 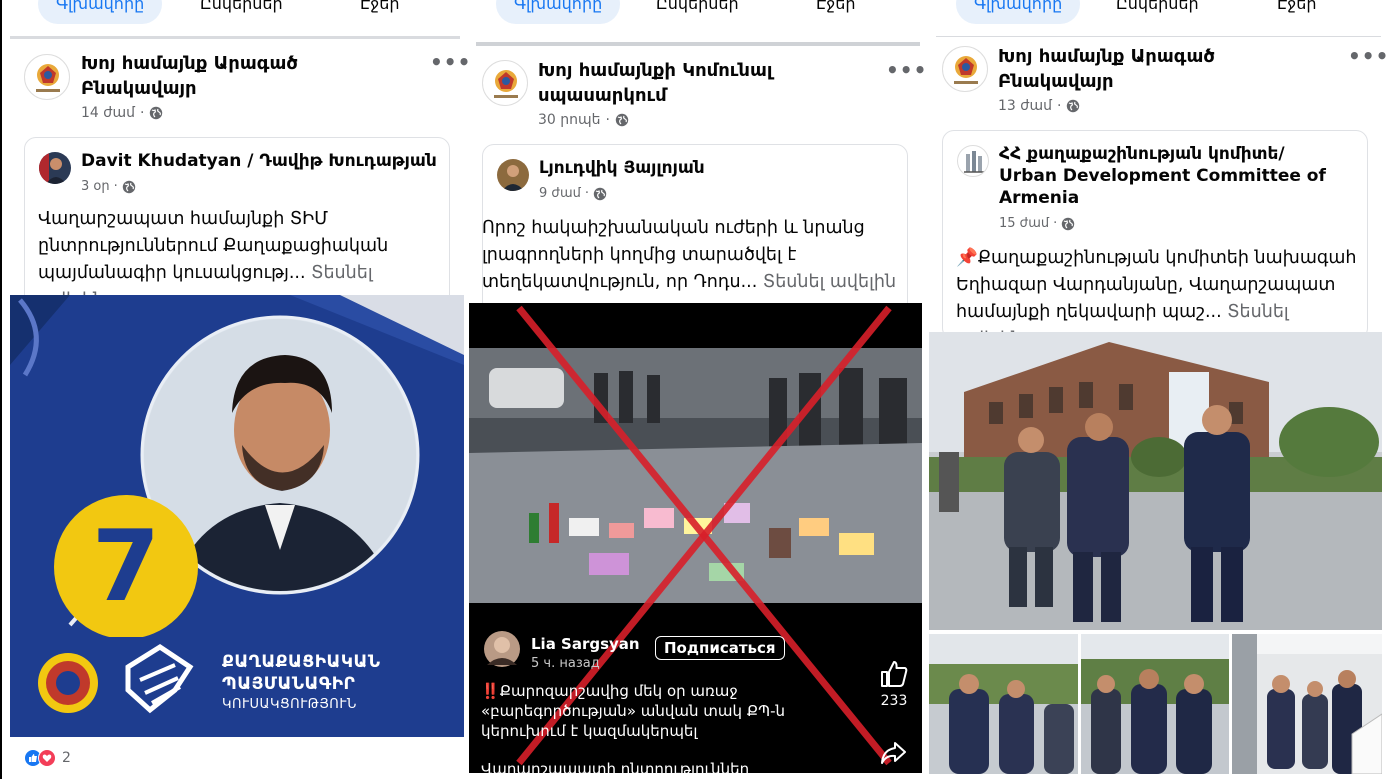 What do you see at coordinates (569, 120) in the screenshot?
I see `post-time: 30 րոպե` at bounding box center [569, 120].